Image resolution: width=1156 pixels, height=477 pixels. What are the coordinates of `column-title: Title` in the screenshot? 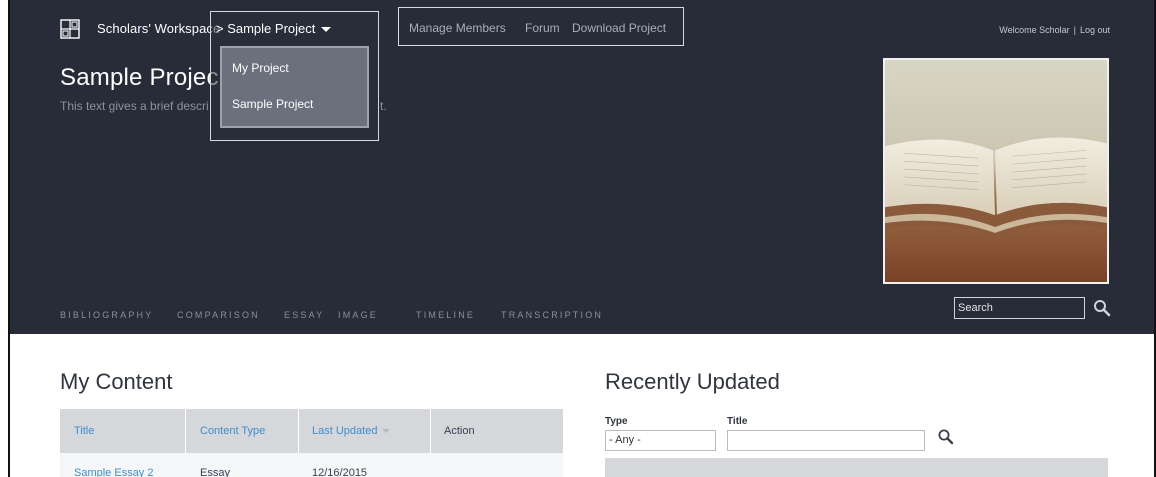 It's located at (84, 431).